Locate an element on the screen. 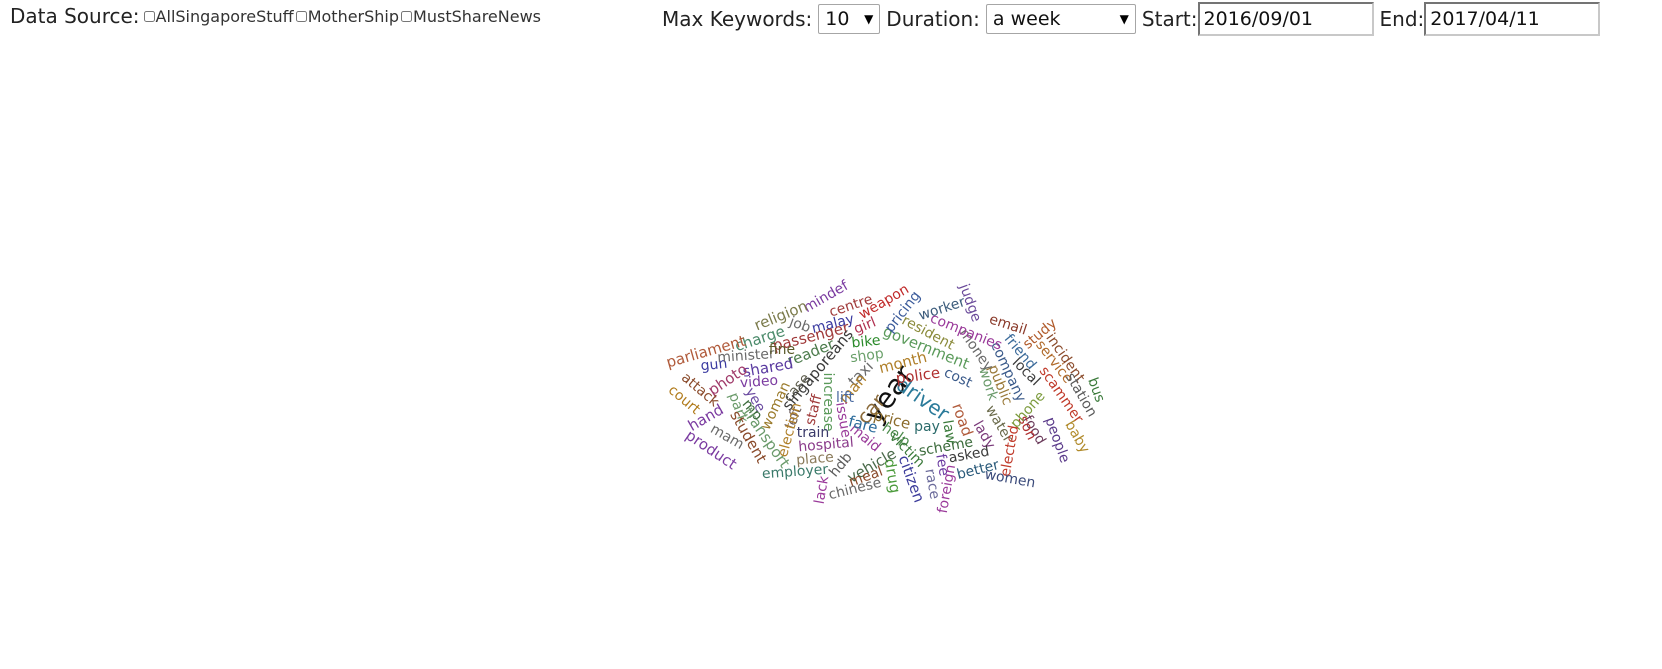  word-pay: pay is located at coordinates (927, 427).